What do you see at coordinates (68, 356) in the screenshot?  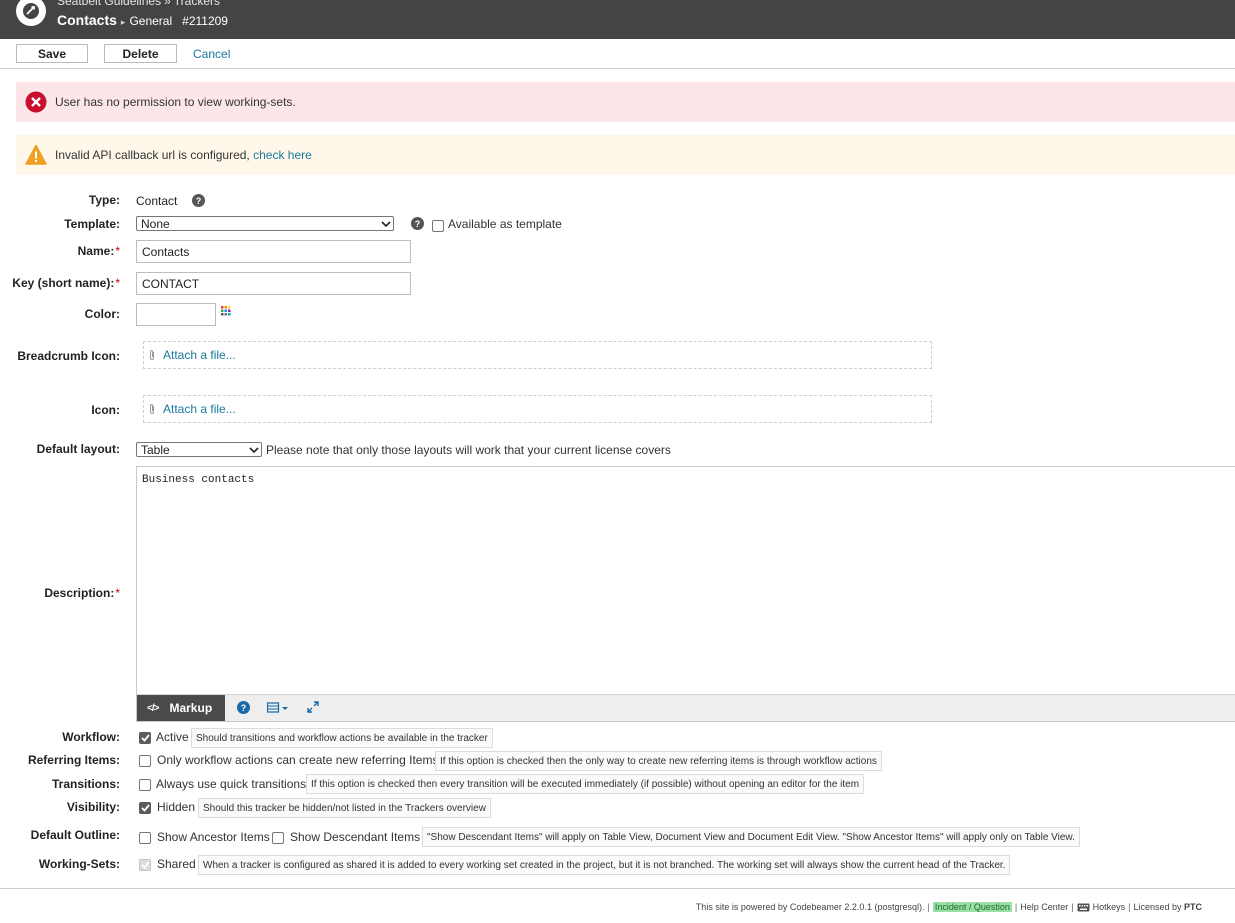 I see `breadcrumb-icon-label: Breadcrumb Icon:` at bounding box center [68, 356].